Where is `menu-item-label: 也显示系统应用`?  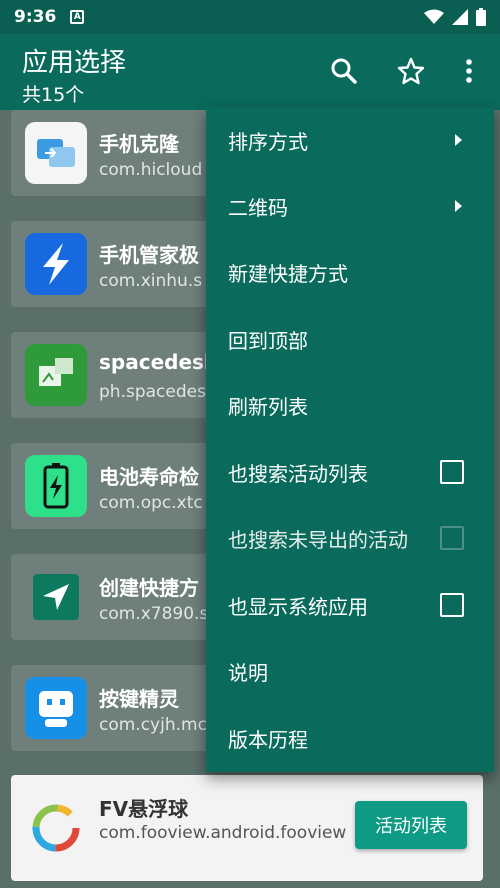
menu-item-label: 也显示系统应用 is located at coordinates (298, 606).